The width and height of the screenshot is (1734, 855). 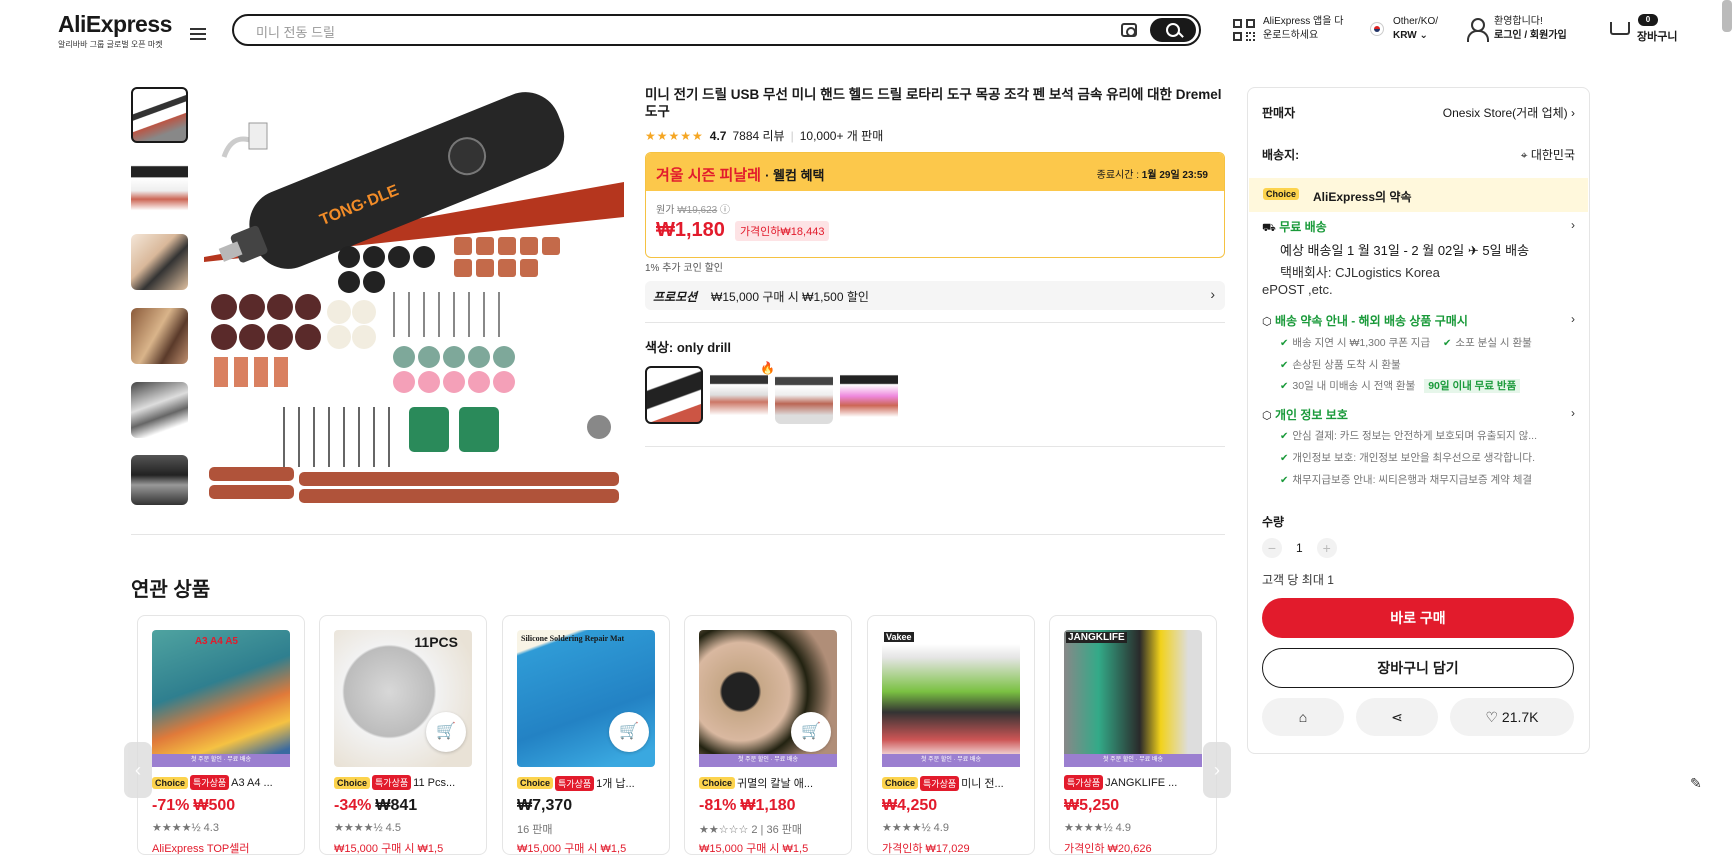 I want to click on promo-strip: 첫 주문 할인 · 무료 배송, so click(x=768, y=760).